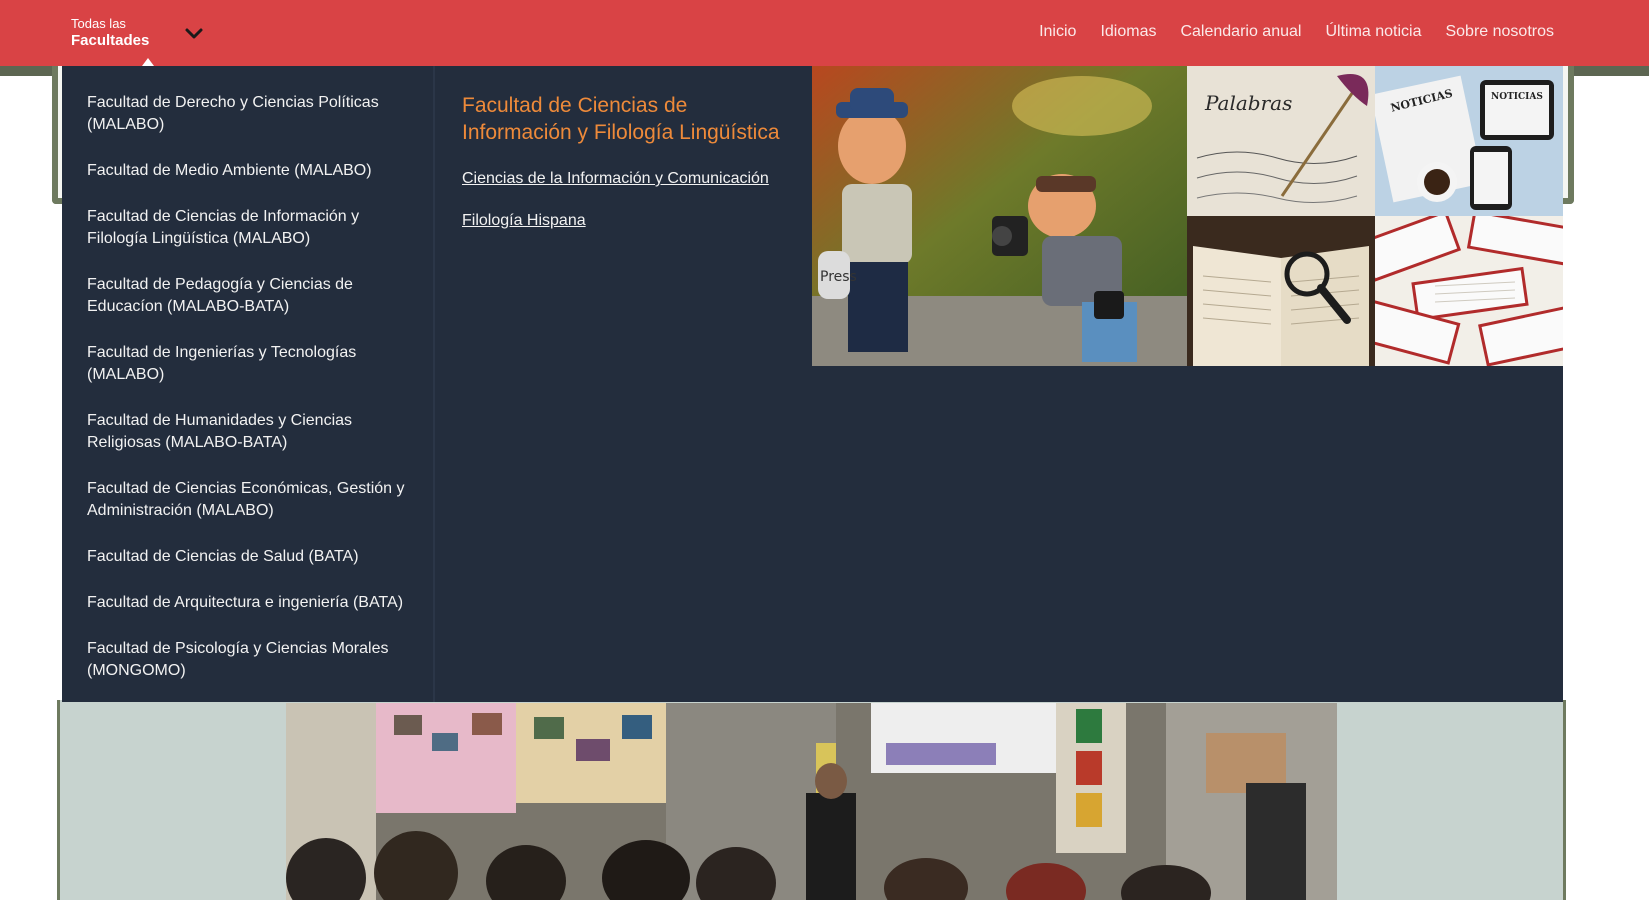  I want to click on faculty-item-salud: Facultad de Ciencias de Salud (BATA), so click(247, 557).